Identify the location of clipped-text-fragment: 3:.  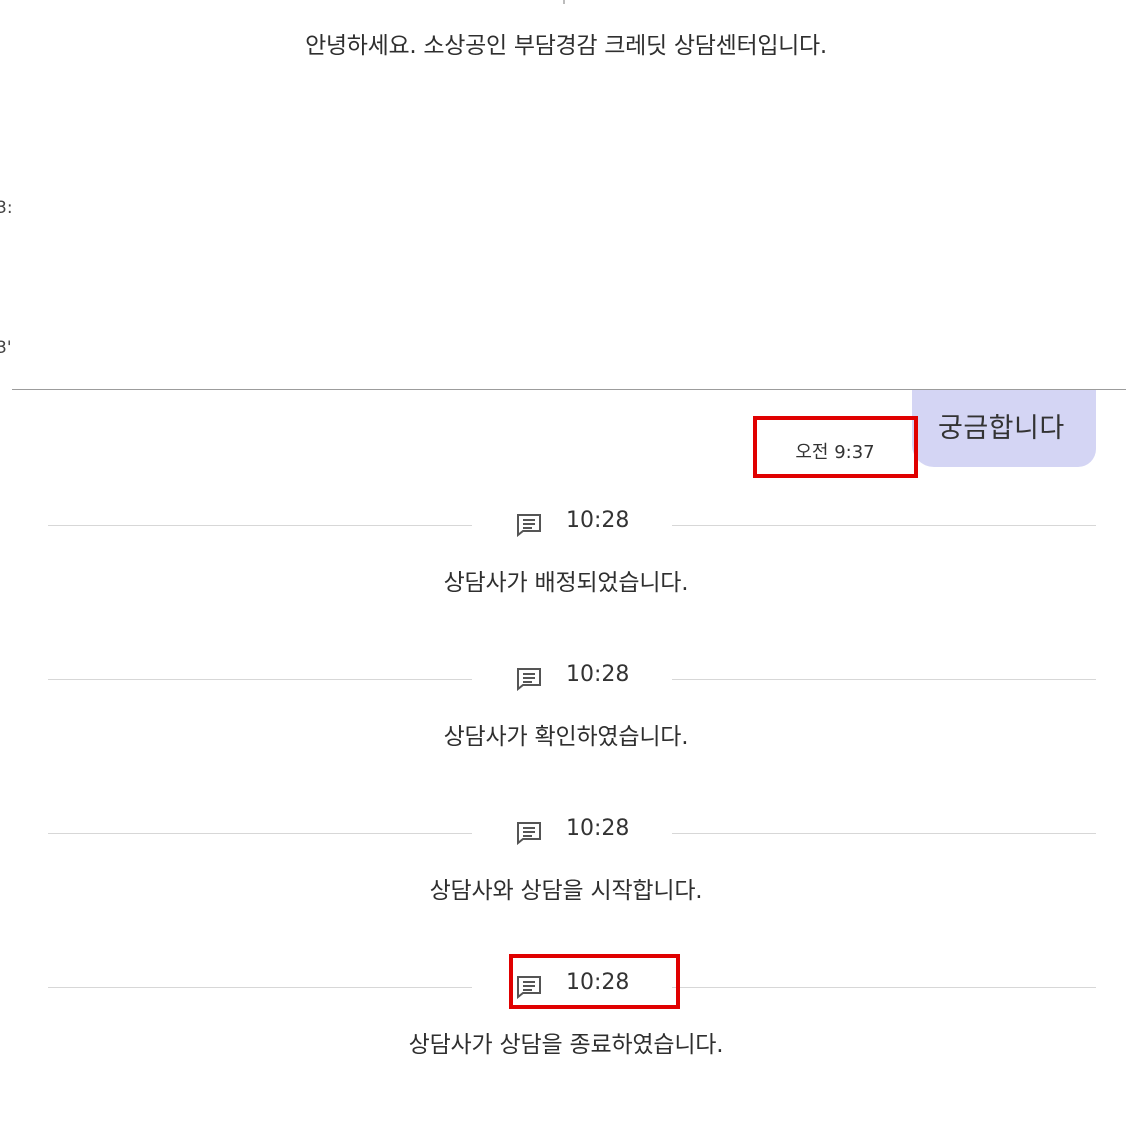
(6, 208).